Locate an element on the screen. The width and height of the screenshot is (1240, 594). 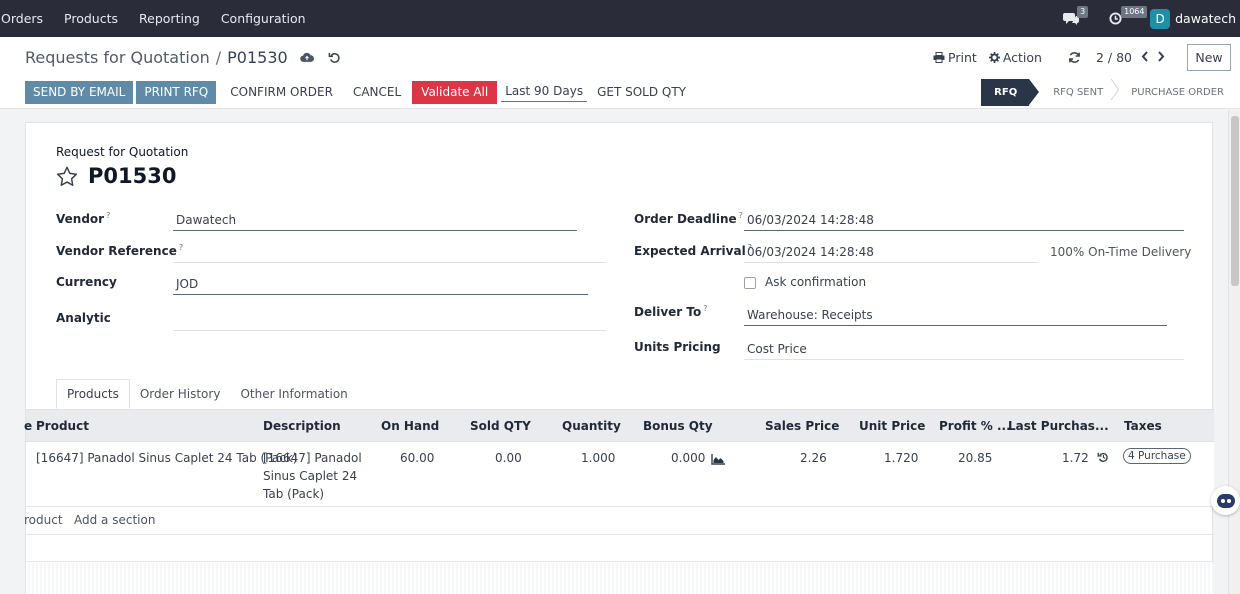
avatar: D is located at coordinates (1160, 18).